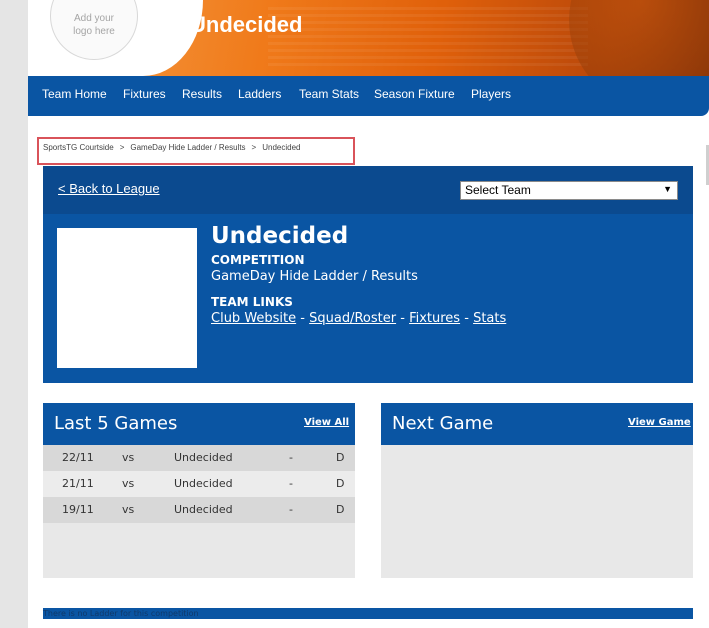 The height and width of the screenshot is (628, 709). What do you see at coordinates (443, 423) in the screenshot?
I see `next-game-title: Next Game` at bounding box center [443, 423].